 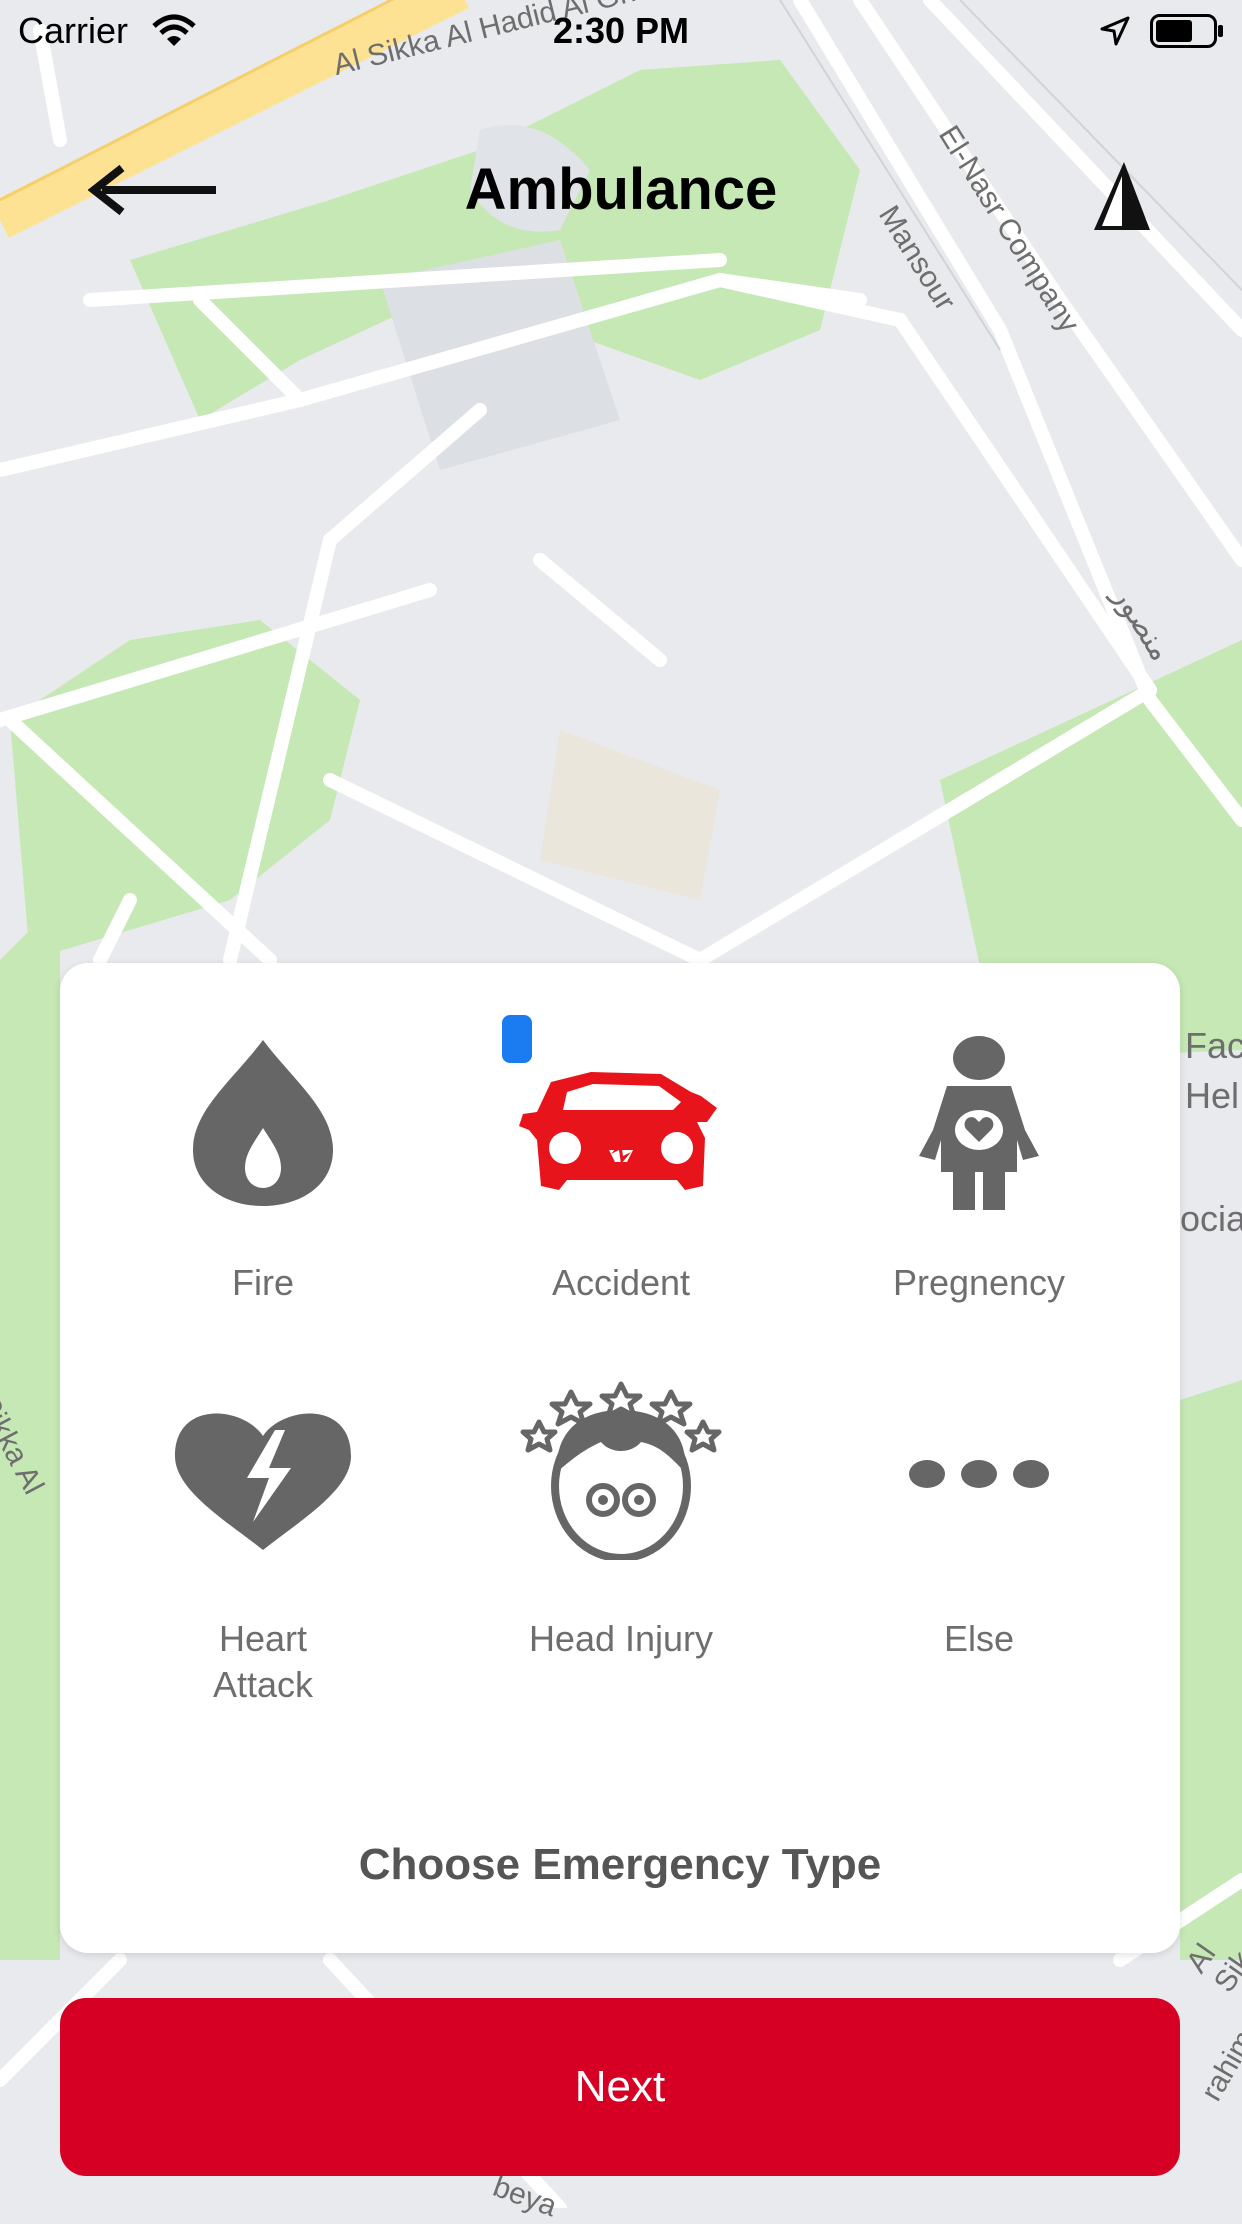 I want to click on fire-drop-icon, so click(x=263, y=1123).